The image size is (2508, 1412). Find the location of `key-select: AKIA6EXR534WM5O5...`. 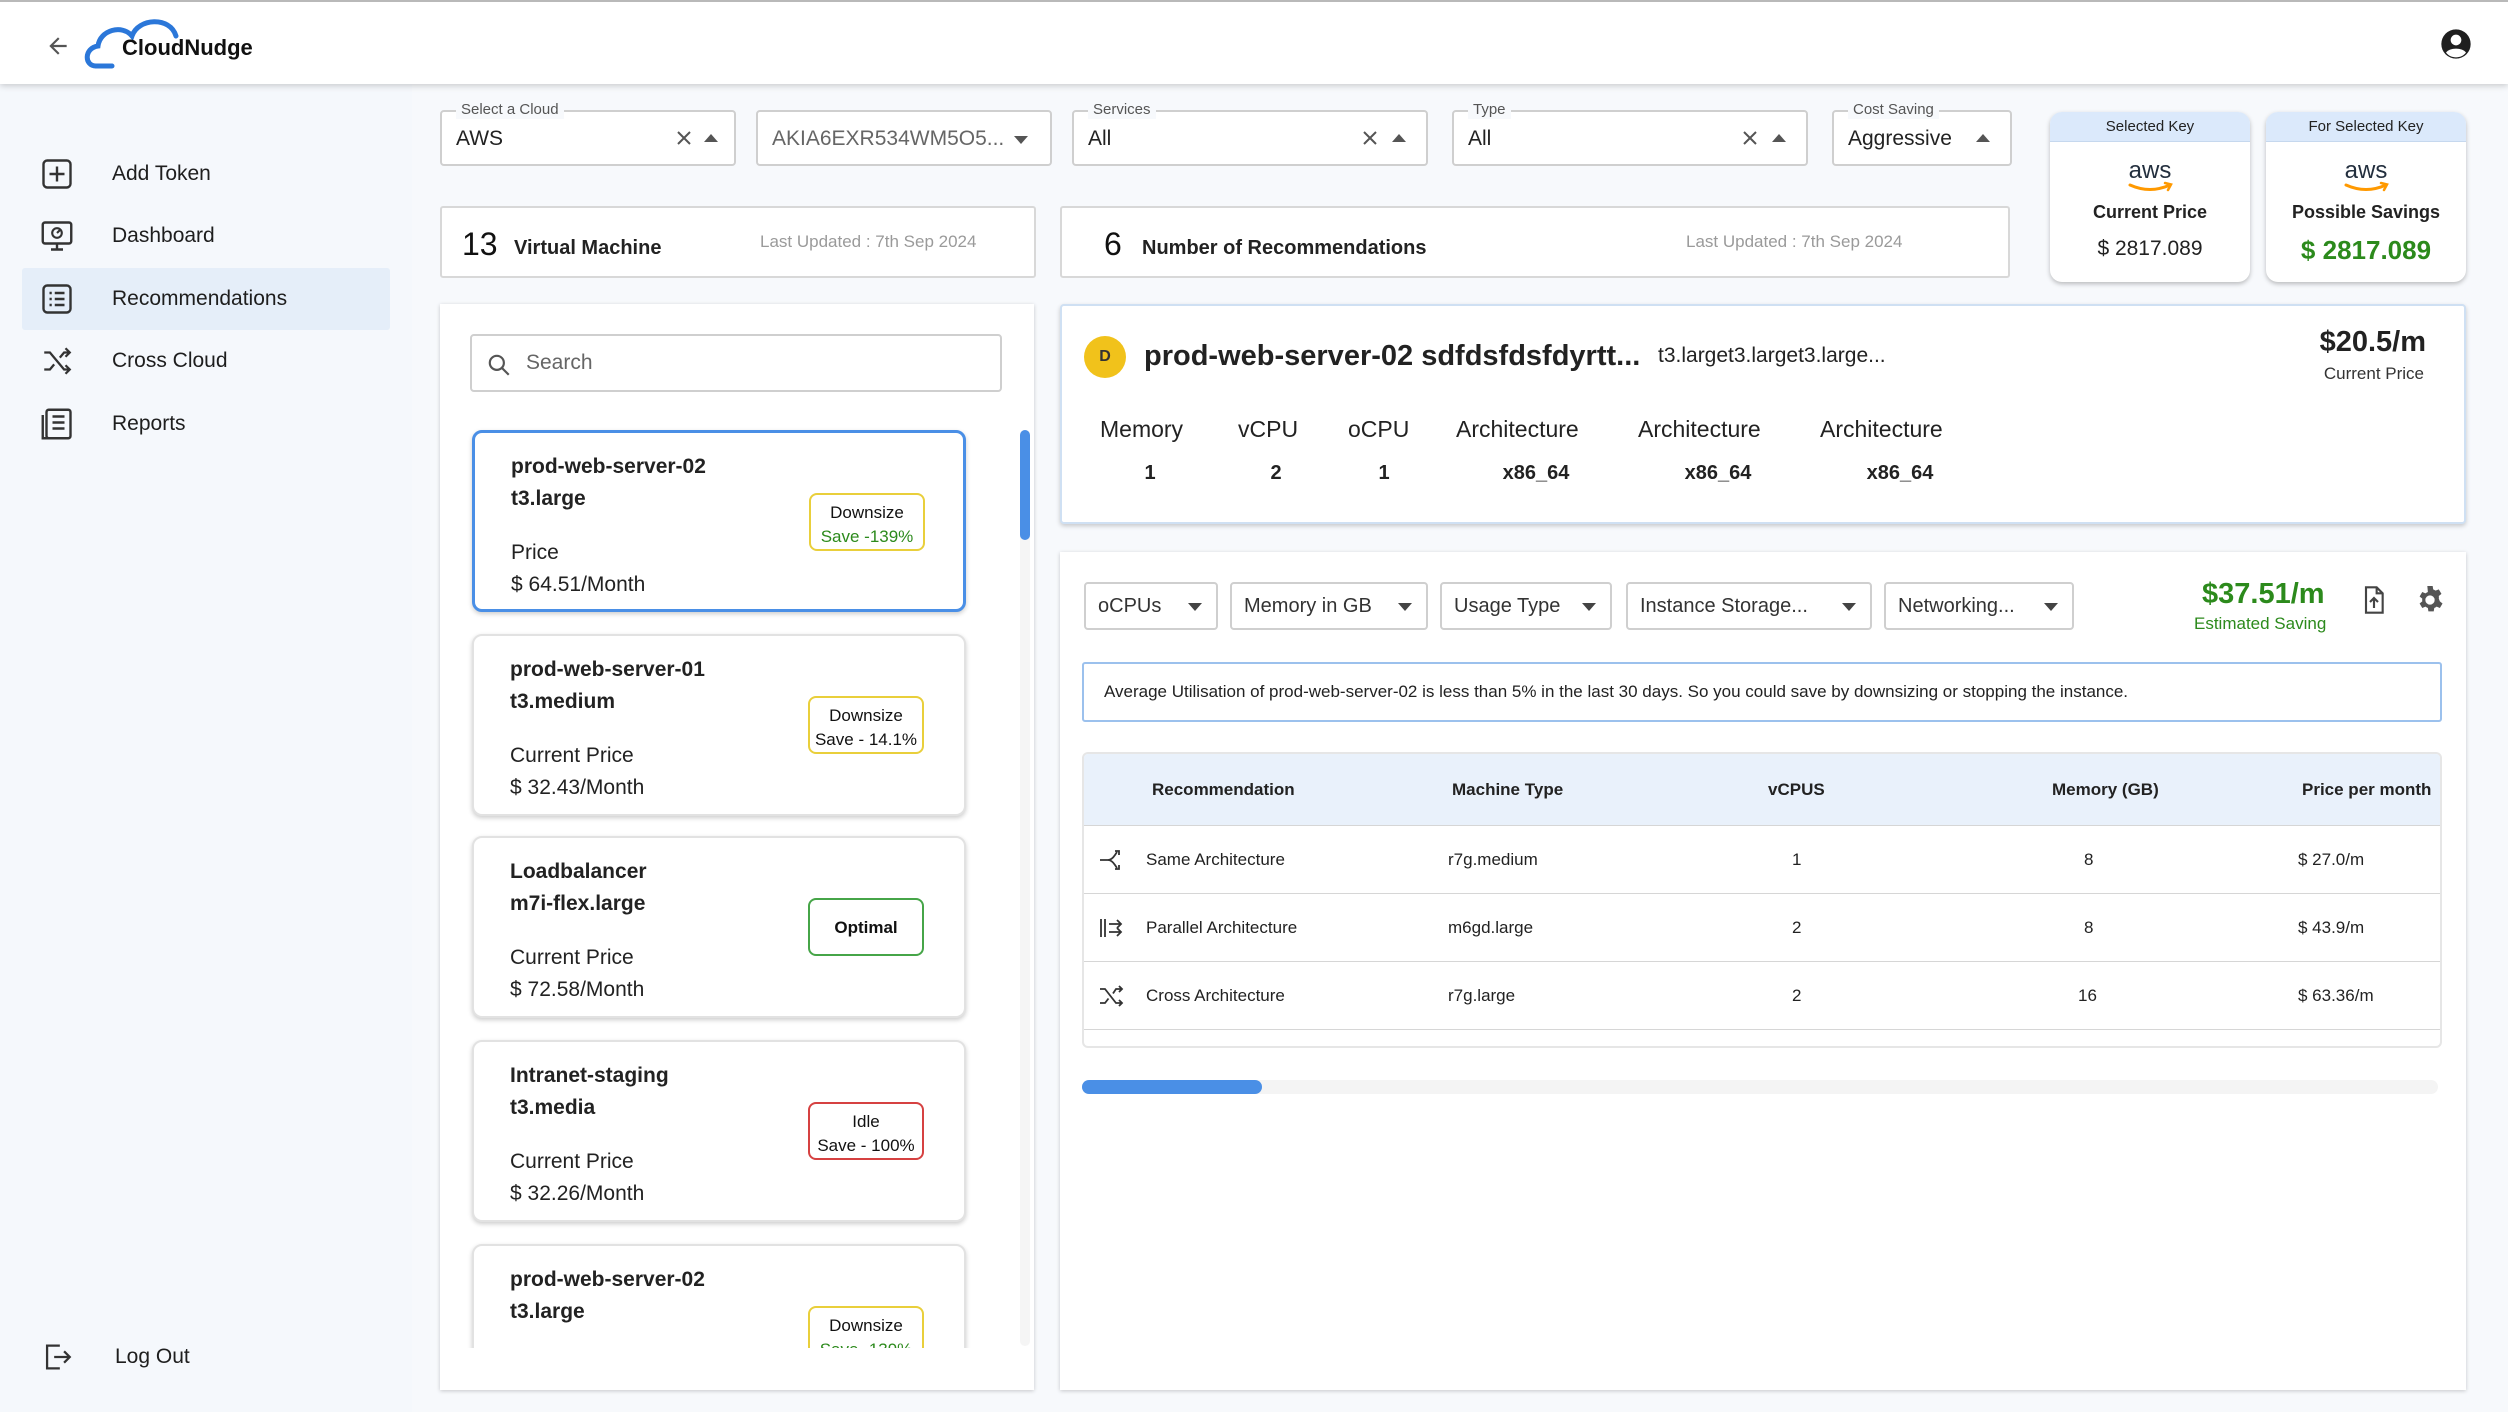

key-select: AKIA6EXR534WM5O5... is located at coordinates (904, 138).